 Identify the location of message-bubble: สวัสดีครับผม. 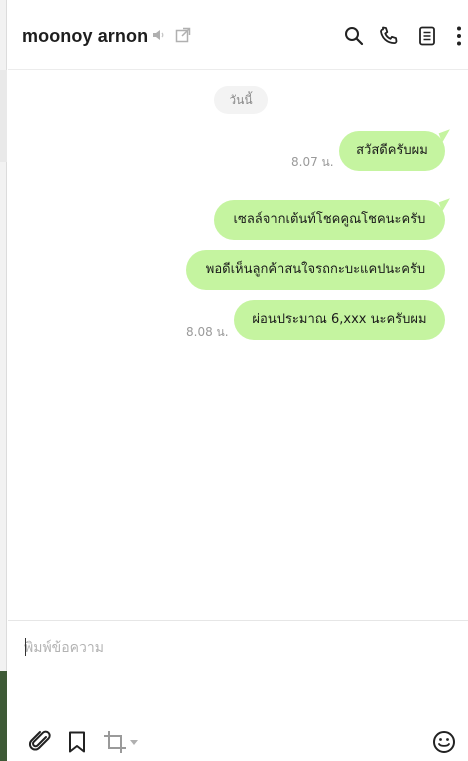
(392, 151).